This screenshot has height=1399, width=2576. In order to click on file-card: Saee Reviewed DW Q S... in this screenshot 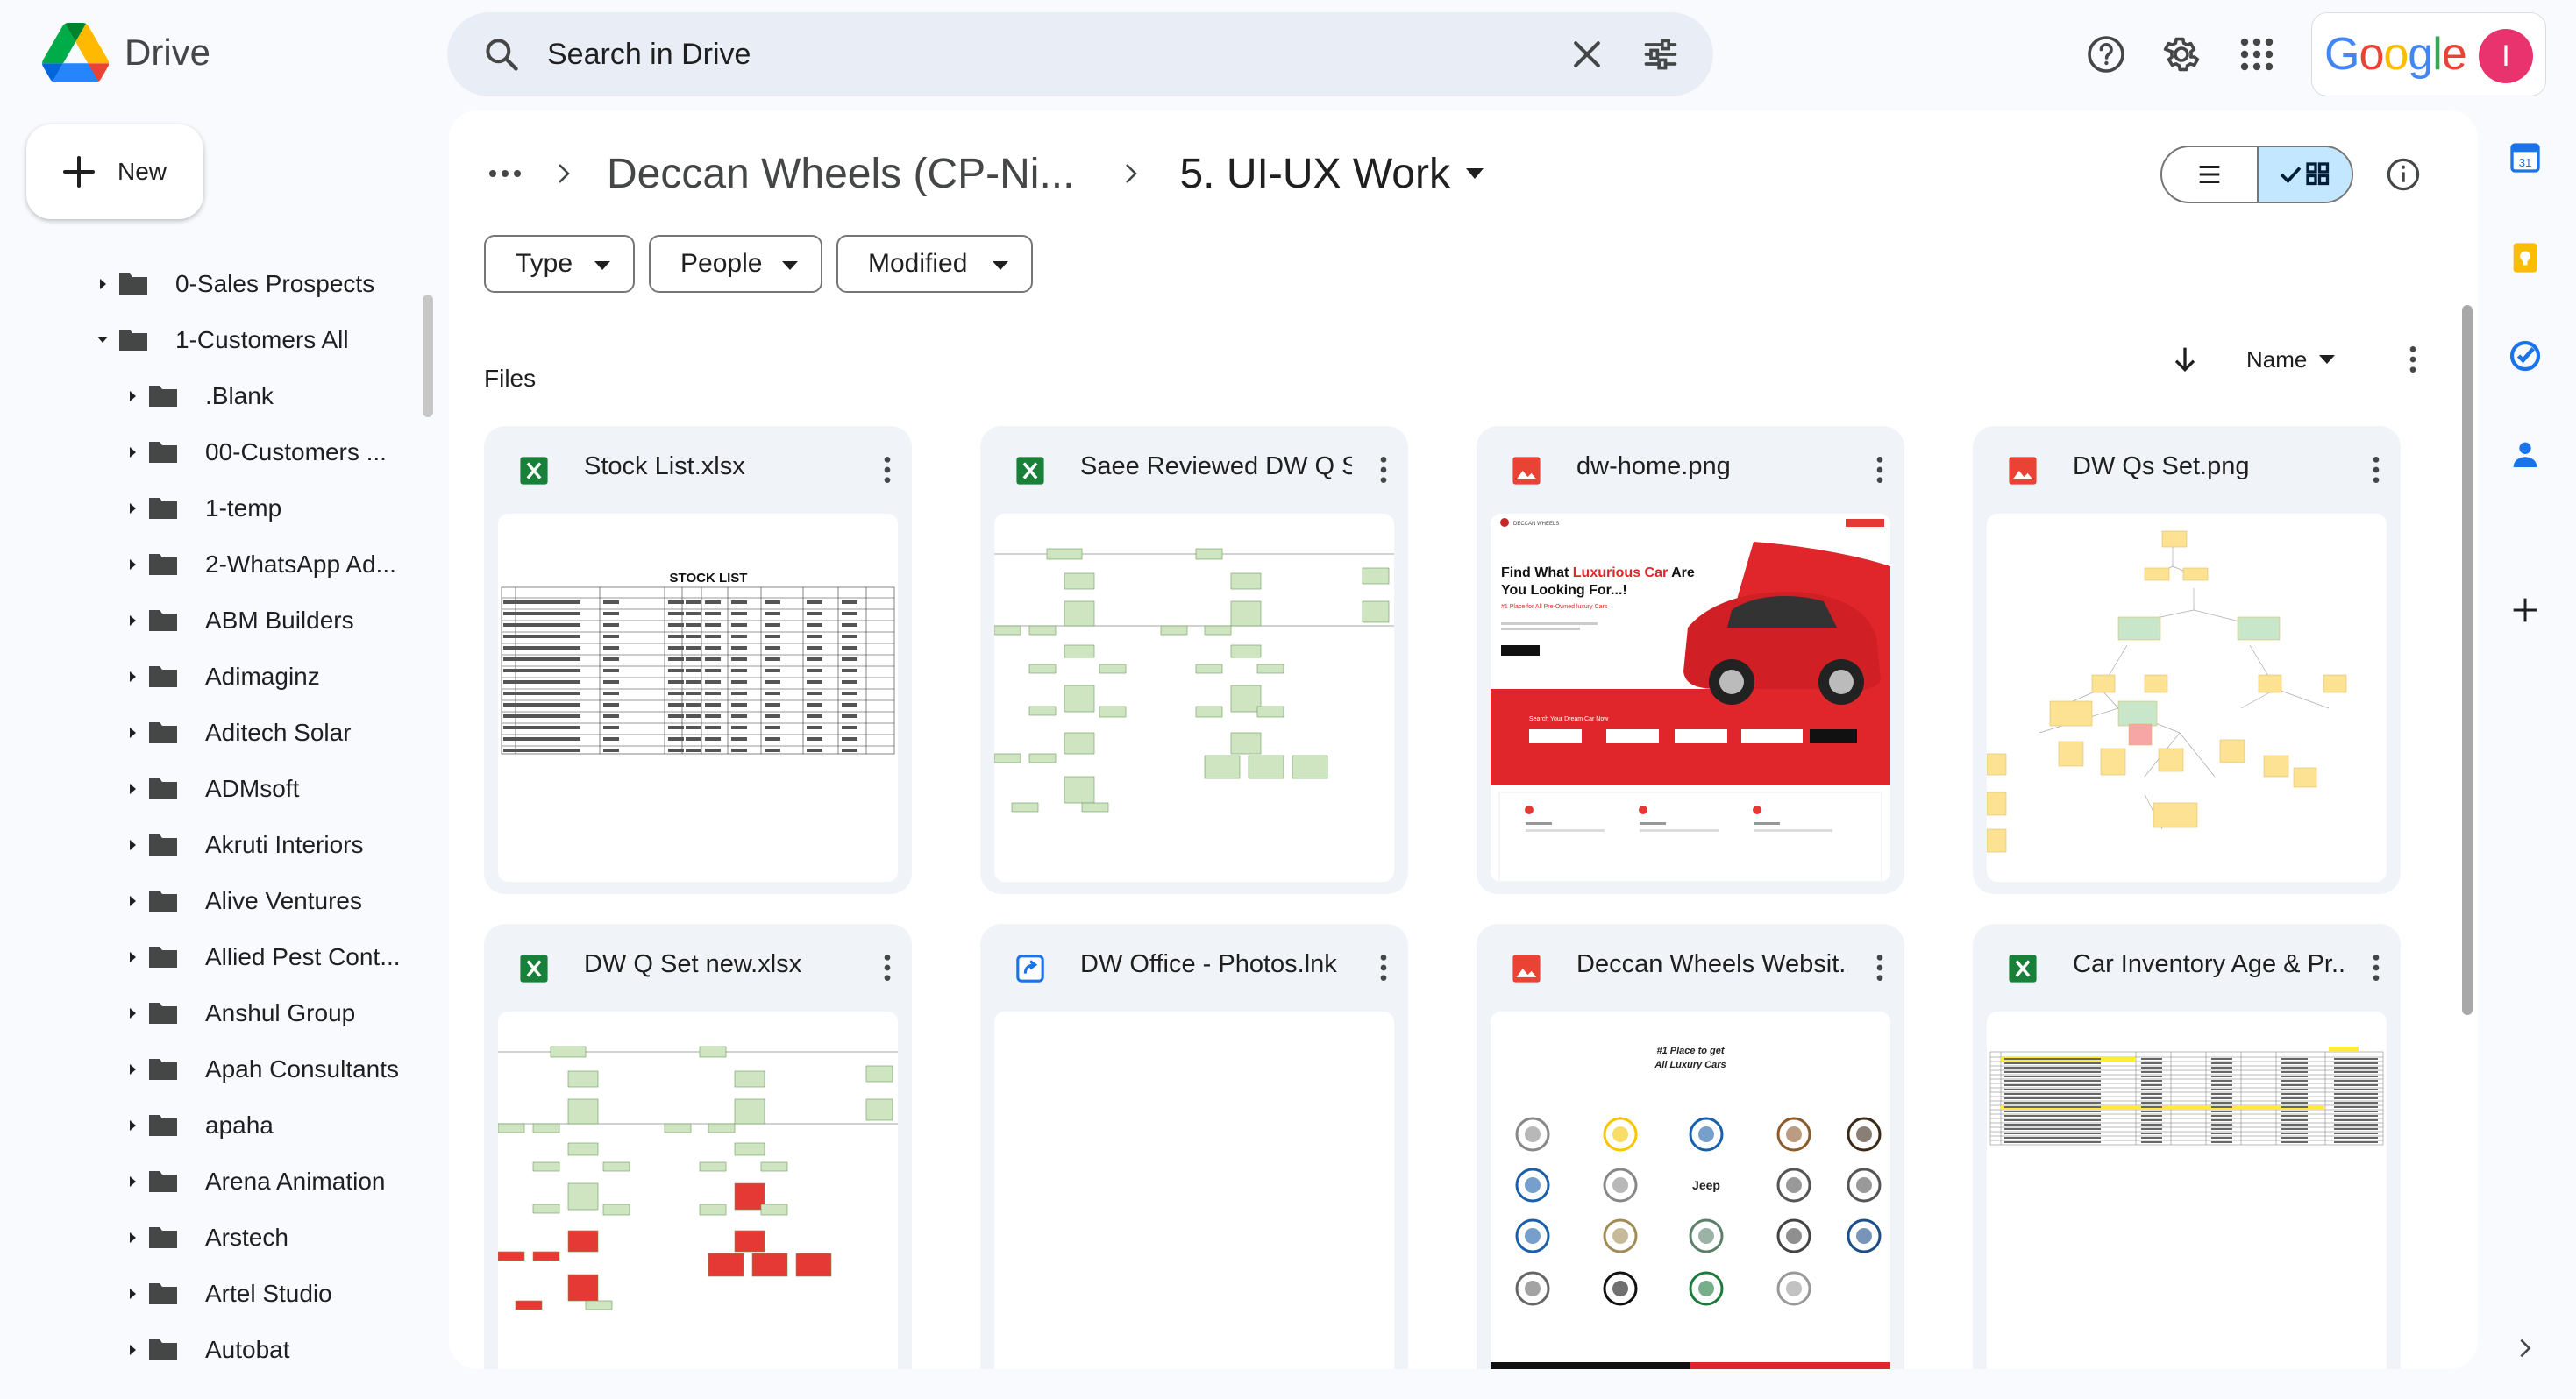, I will do `click(1194, 660)`.